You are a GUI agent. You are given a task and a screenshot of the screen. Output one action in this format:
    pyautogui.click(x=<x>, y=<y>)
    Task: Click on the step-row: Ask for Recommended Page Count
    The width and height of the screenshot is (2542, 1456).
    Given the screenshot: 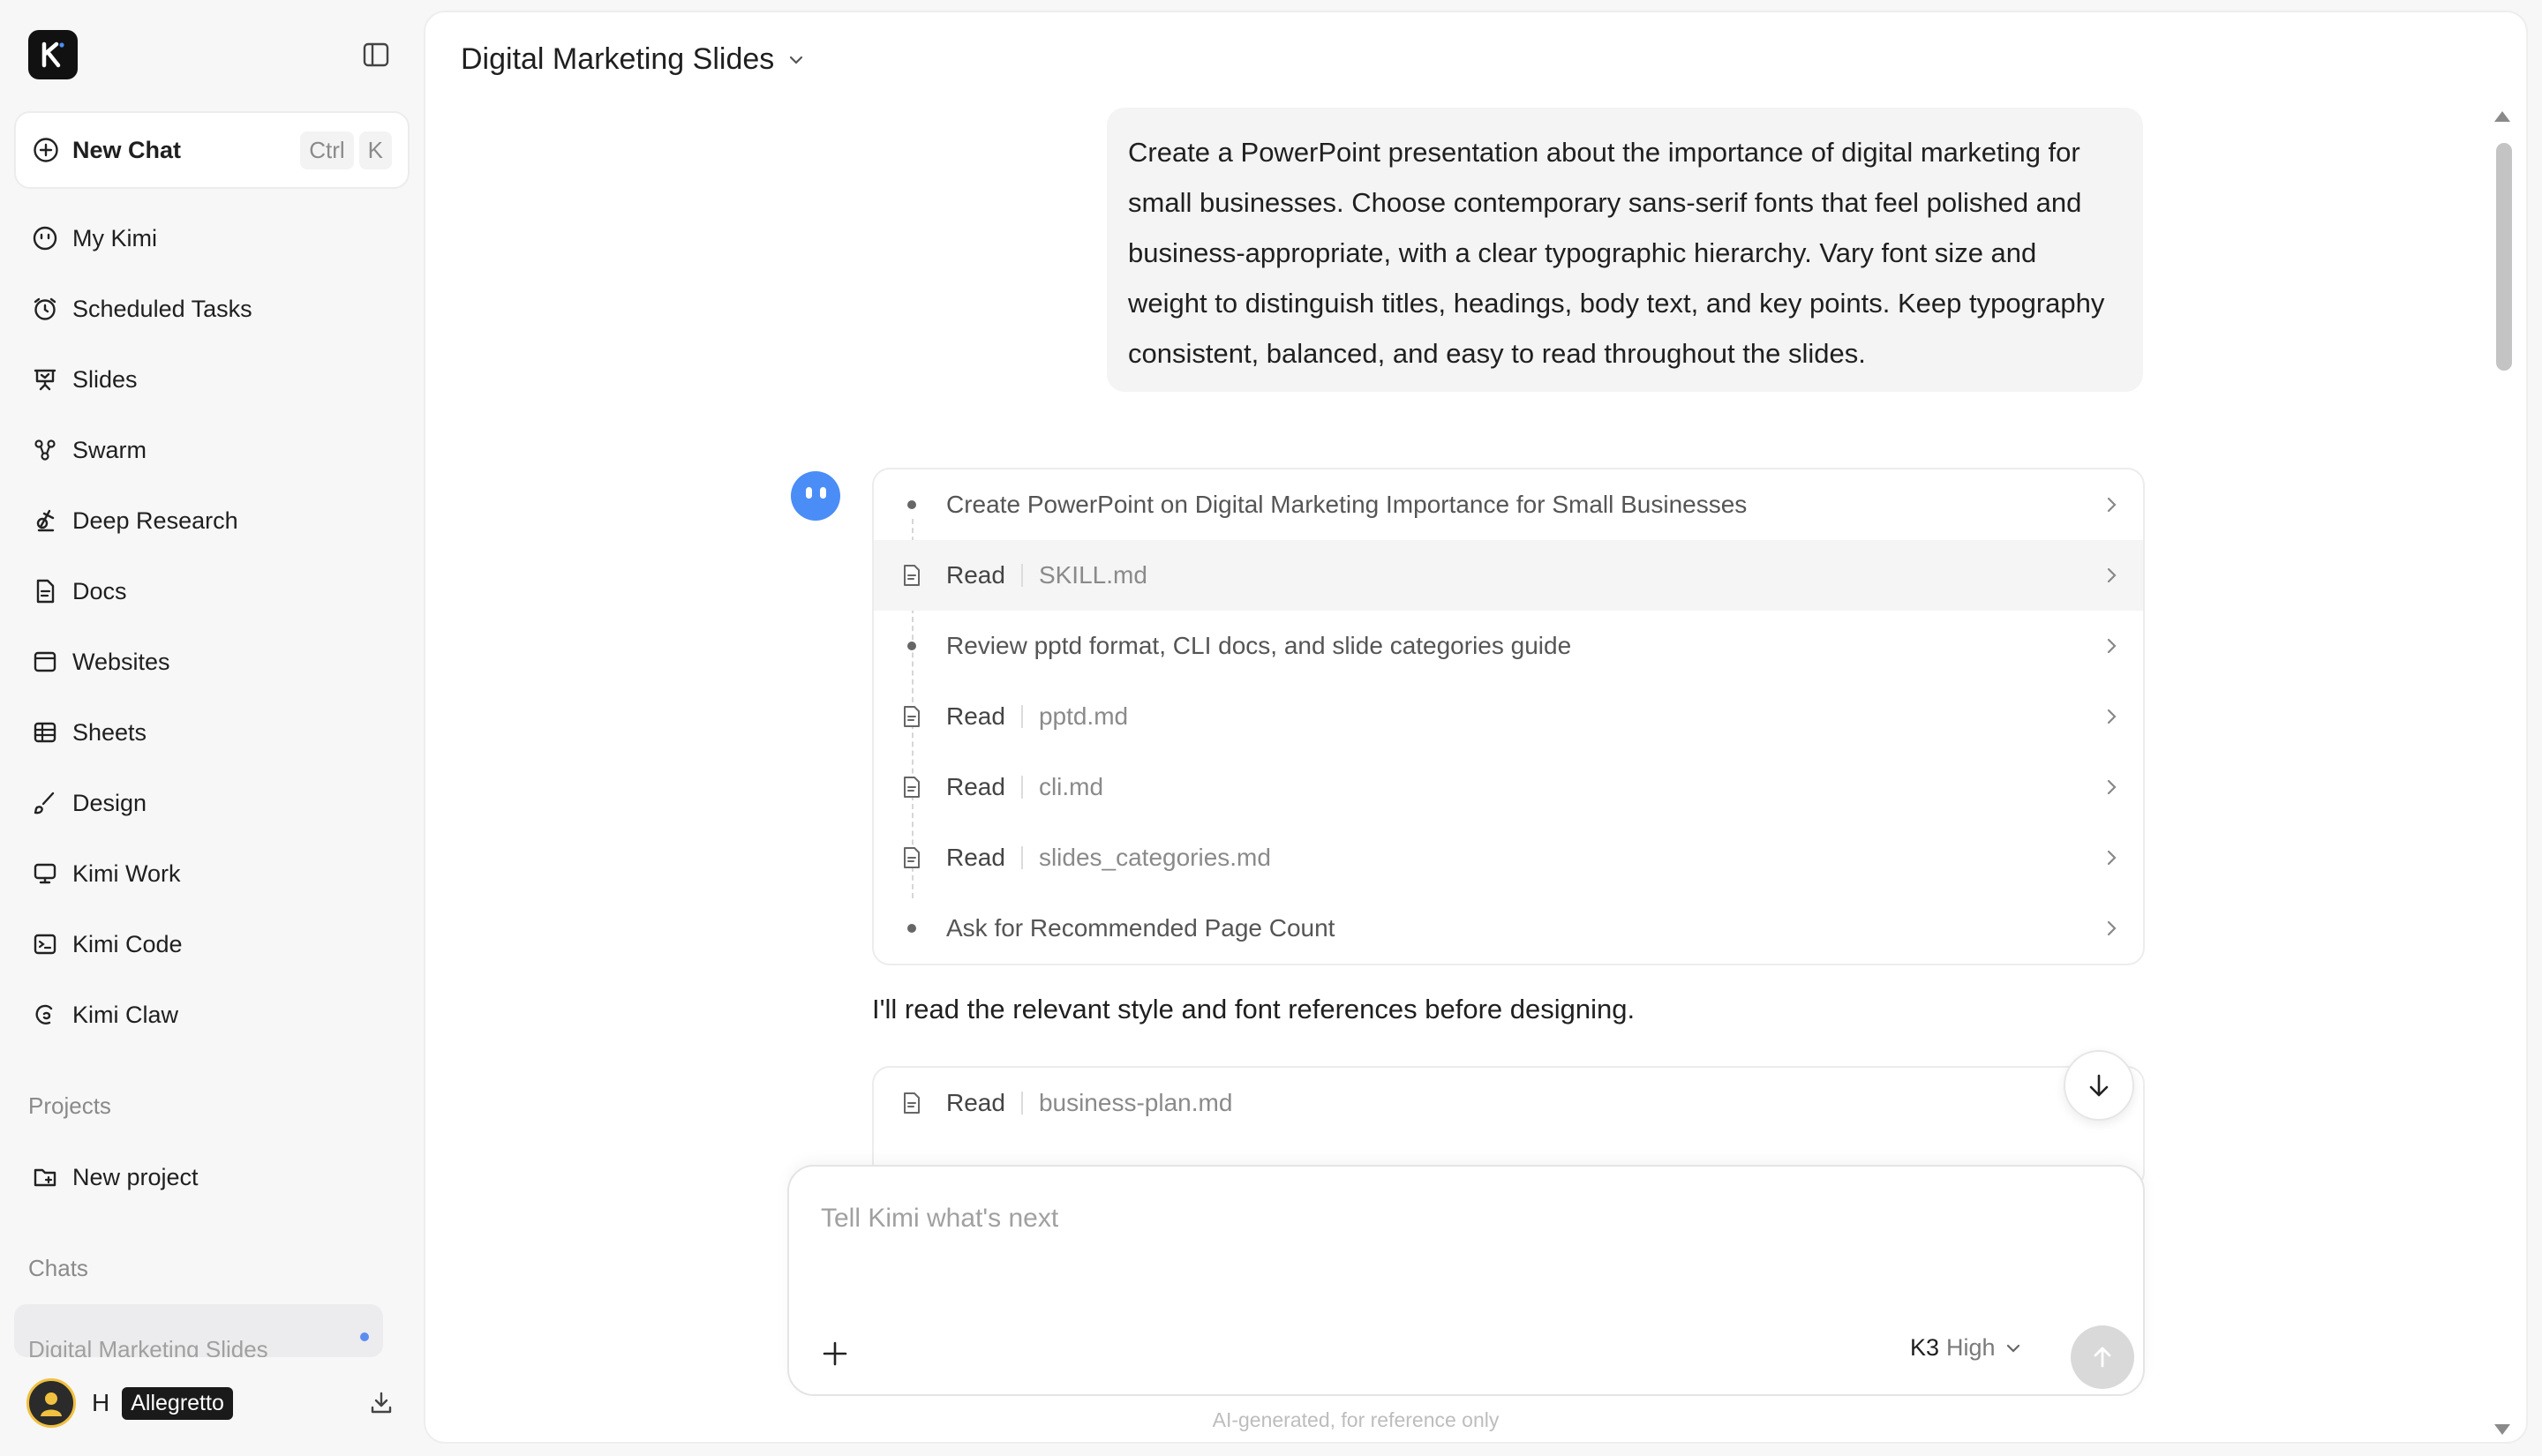 What is the action you would take?
    pyautogui.click(x=1508, y=929)
    